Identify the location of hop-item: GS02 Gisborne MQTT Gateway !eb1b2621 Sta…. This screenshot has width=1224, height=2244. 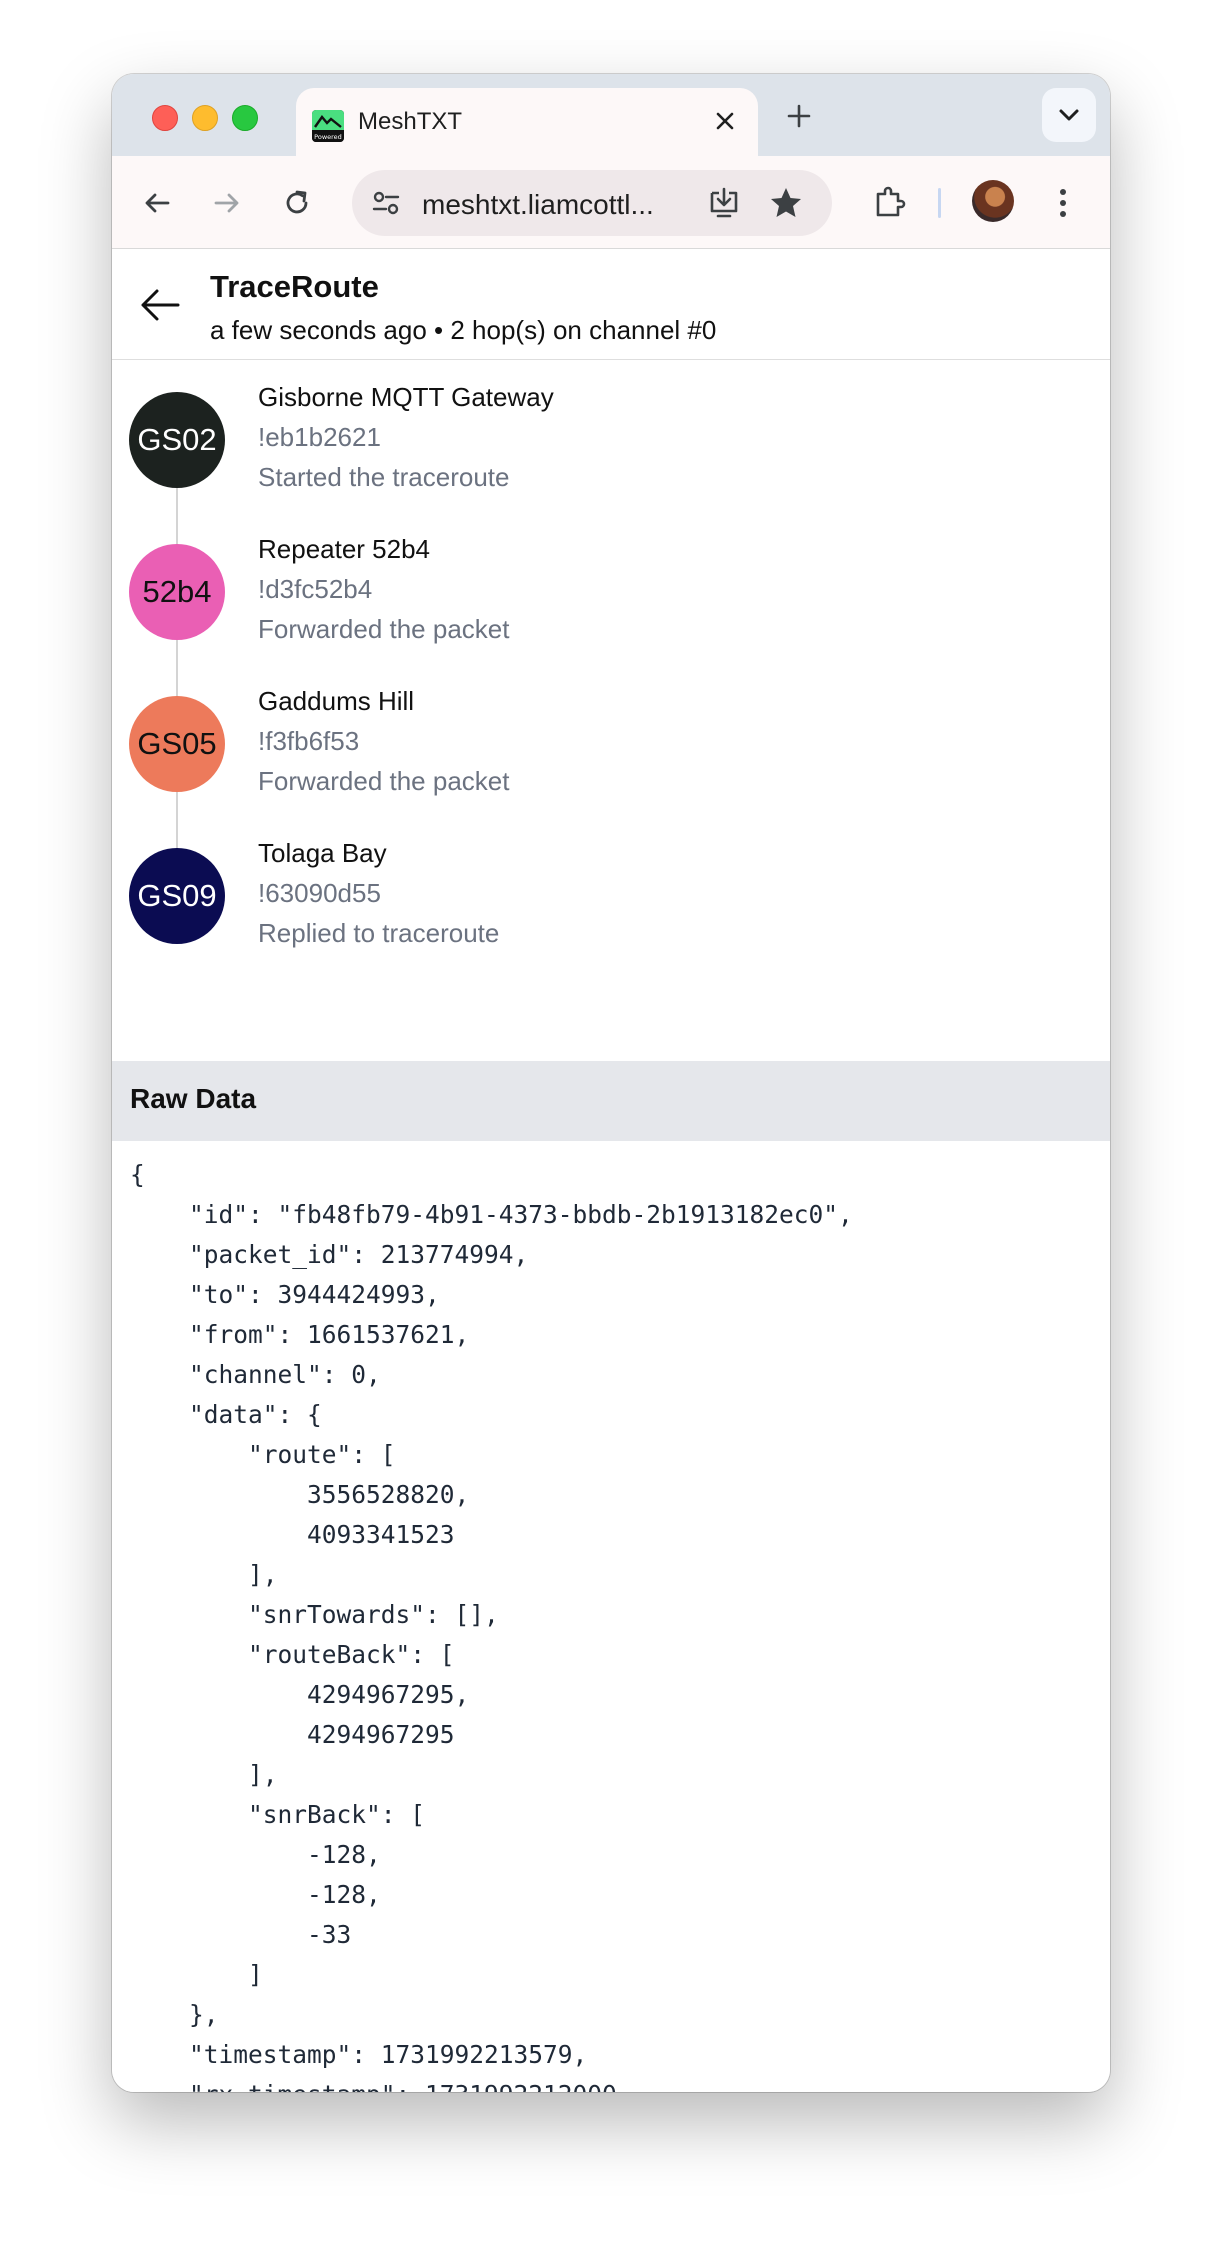
(611, 436).